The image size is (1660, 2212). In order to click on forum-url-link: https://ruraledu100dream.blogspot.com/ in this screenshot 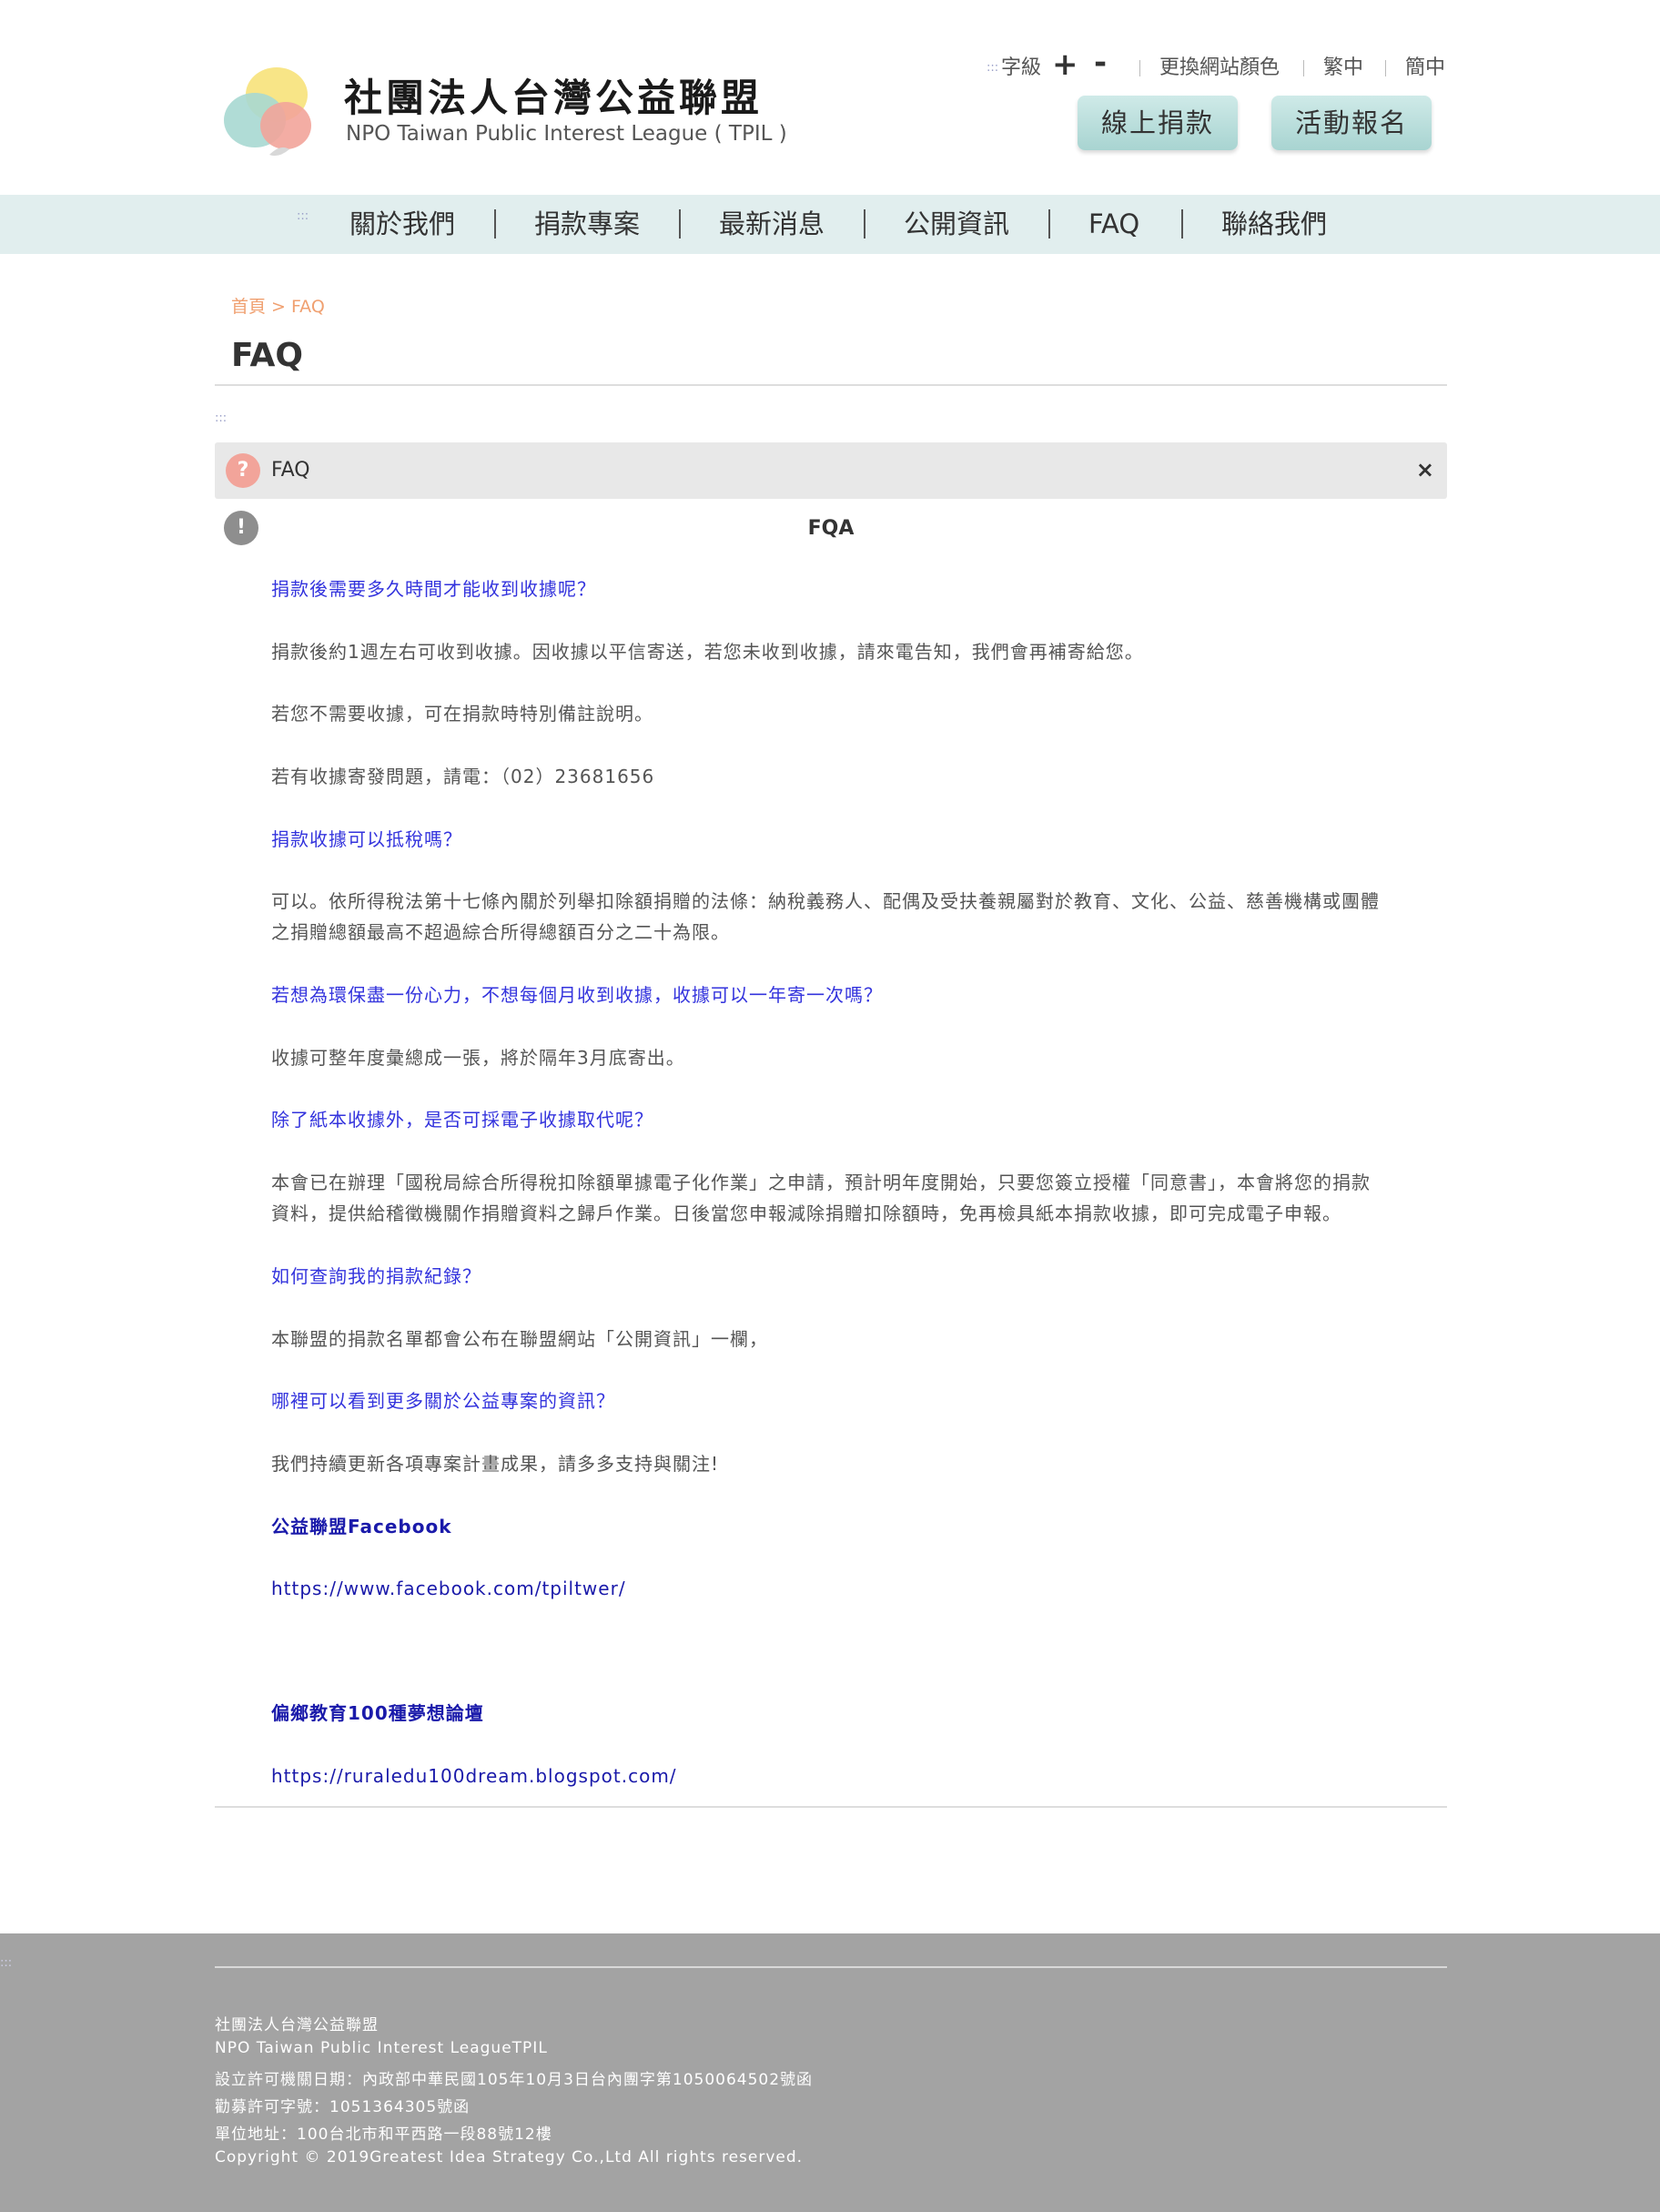, I will do `click(840, 1775)`.